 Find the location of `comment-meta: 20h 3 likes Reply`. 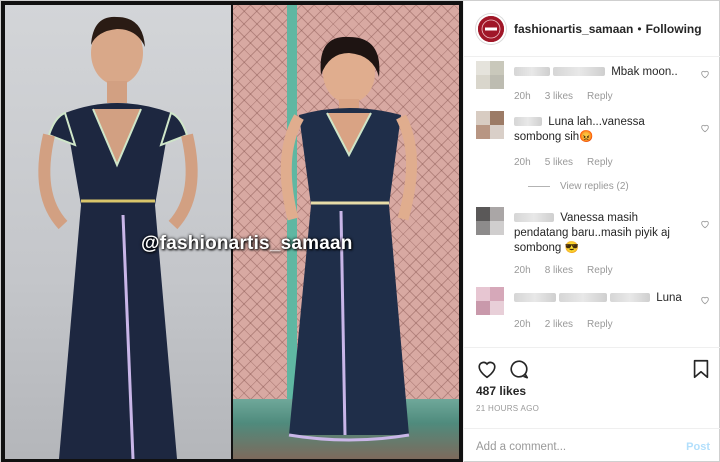

comment-meta: 20h 3 likes Reply is located at coordinates (563, 96).